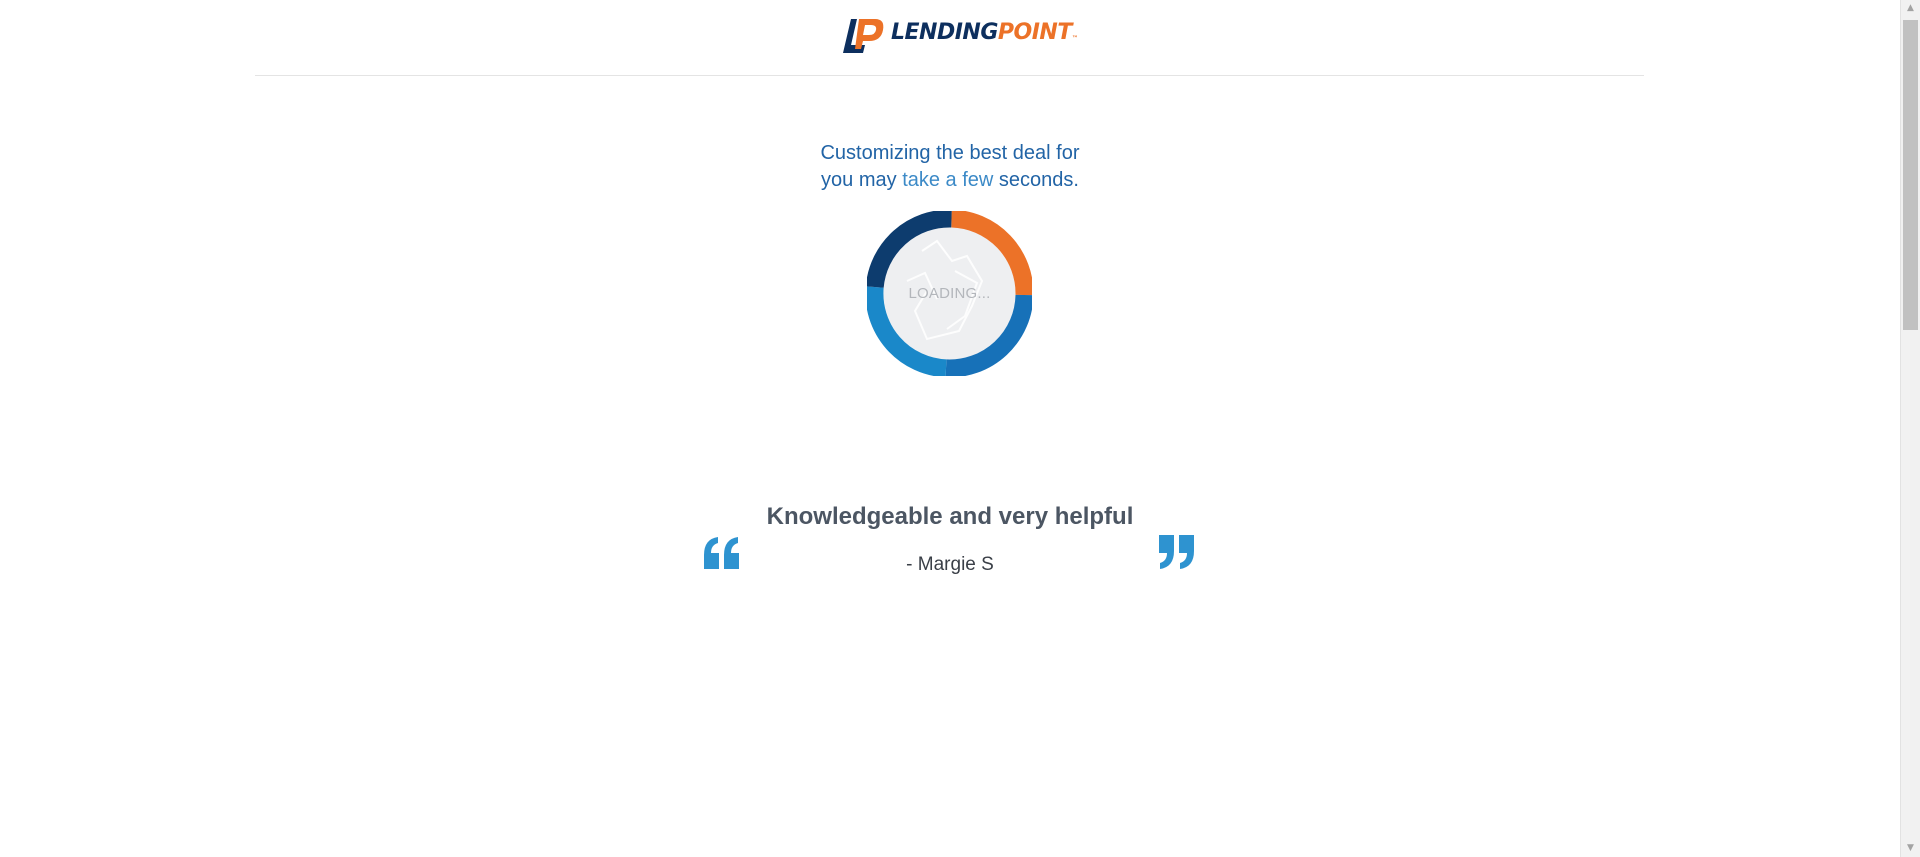 This screenshot has width=1920, height=857. Describe the element at coordinates (1176, 552) in the screenshot. I see `close-quote-icon` at that location.